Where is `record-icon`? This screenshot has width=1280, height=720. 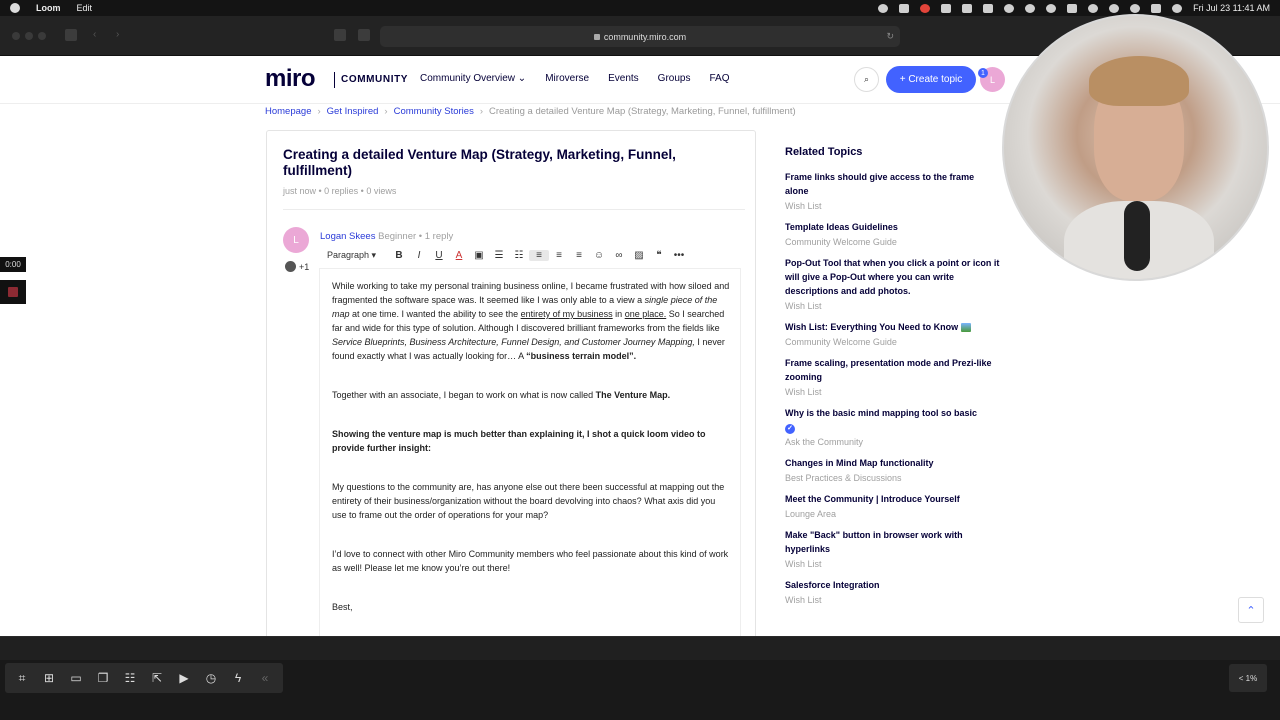
record-icon is located at coordinates (925, 8).